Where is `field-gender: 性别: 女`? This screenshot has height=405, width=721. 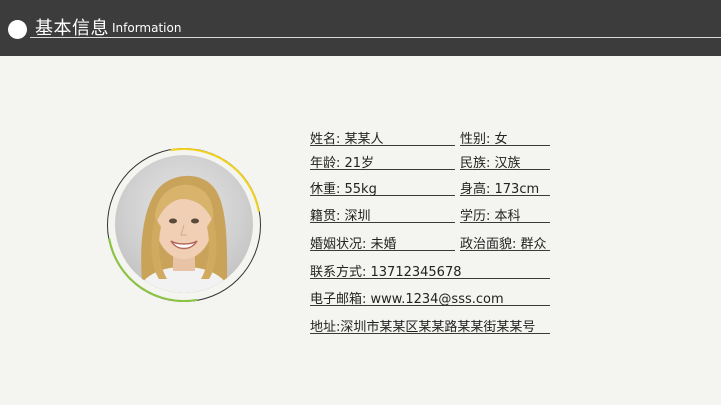 field-gender: 性别: 女 is located at coordinates (505, 137).